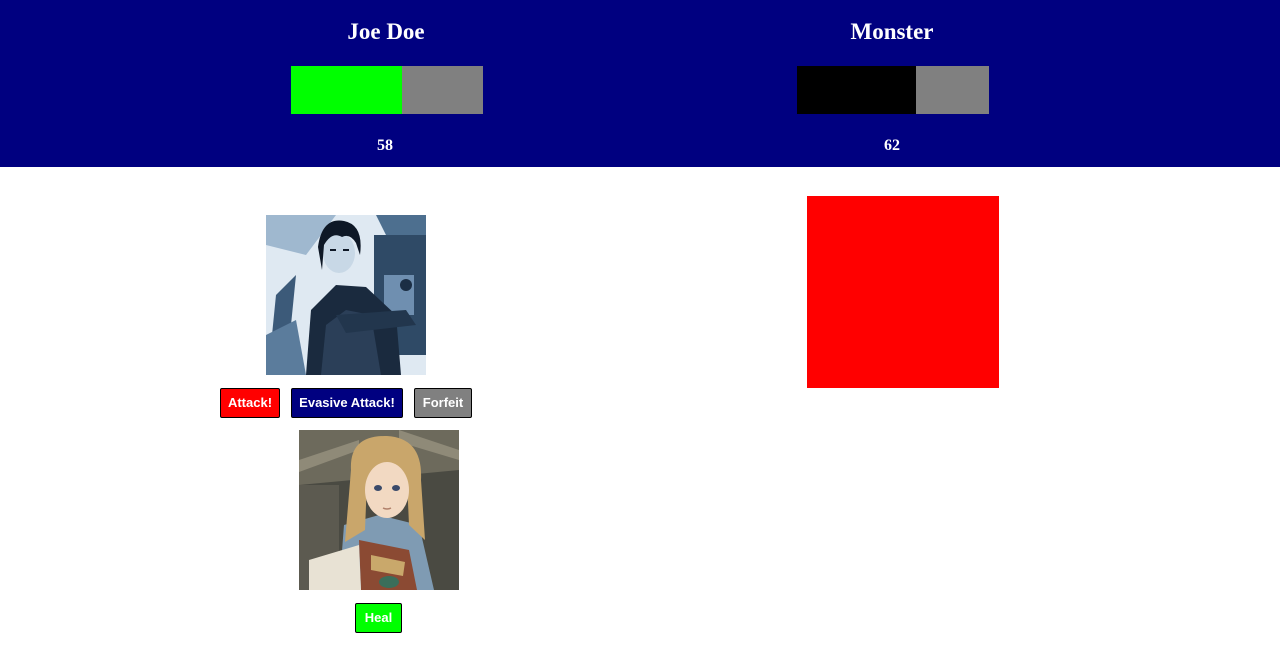  I want to click on player-health-fill, so click(347, 90).